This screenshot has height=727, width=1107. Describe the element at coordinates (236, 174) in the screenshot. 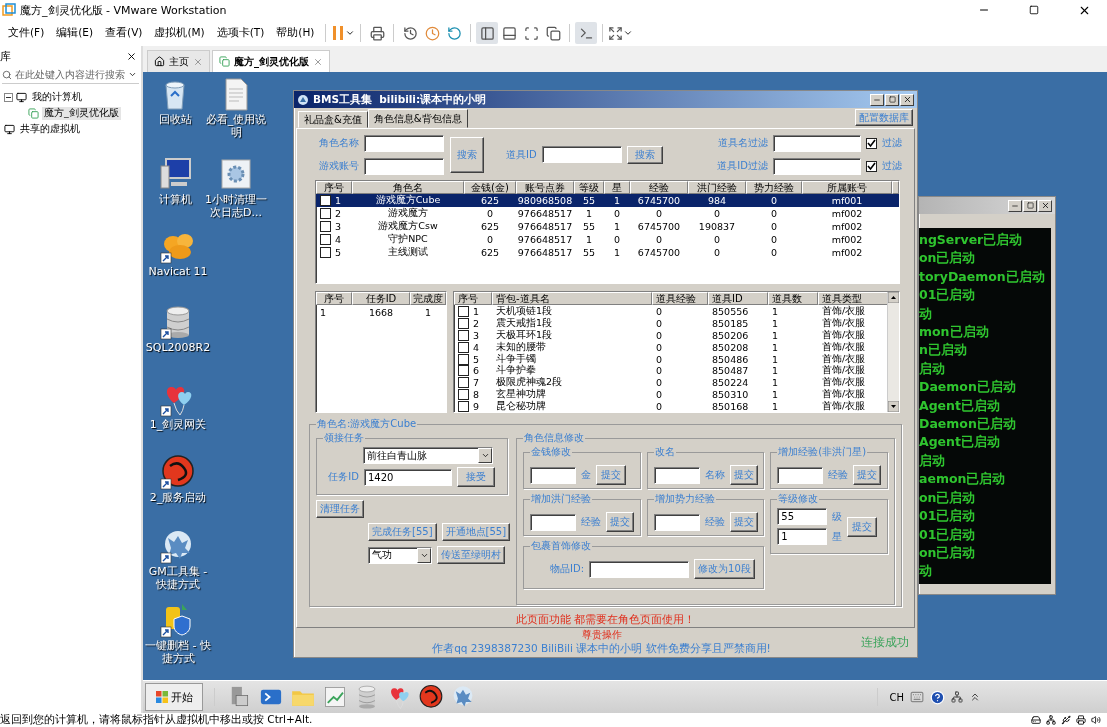

I see `gear-icon` at that location.